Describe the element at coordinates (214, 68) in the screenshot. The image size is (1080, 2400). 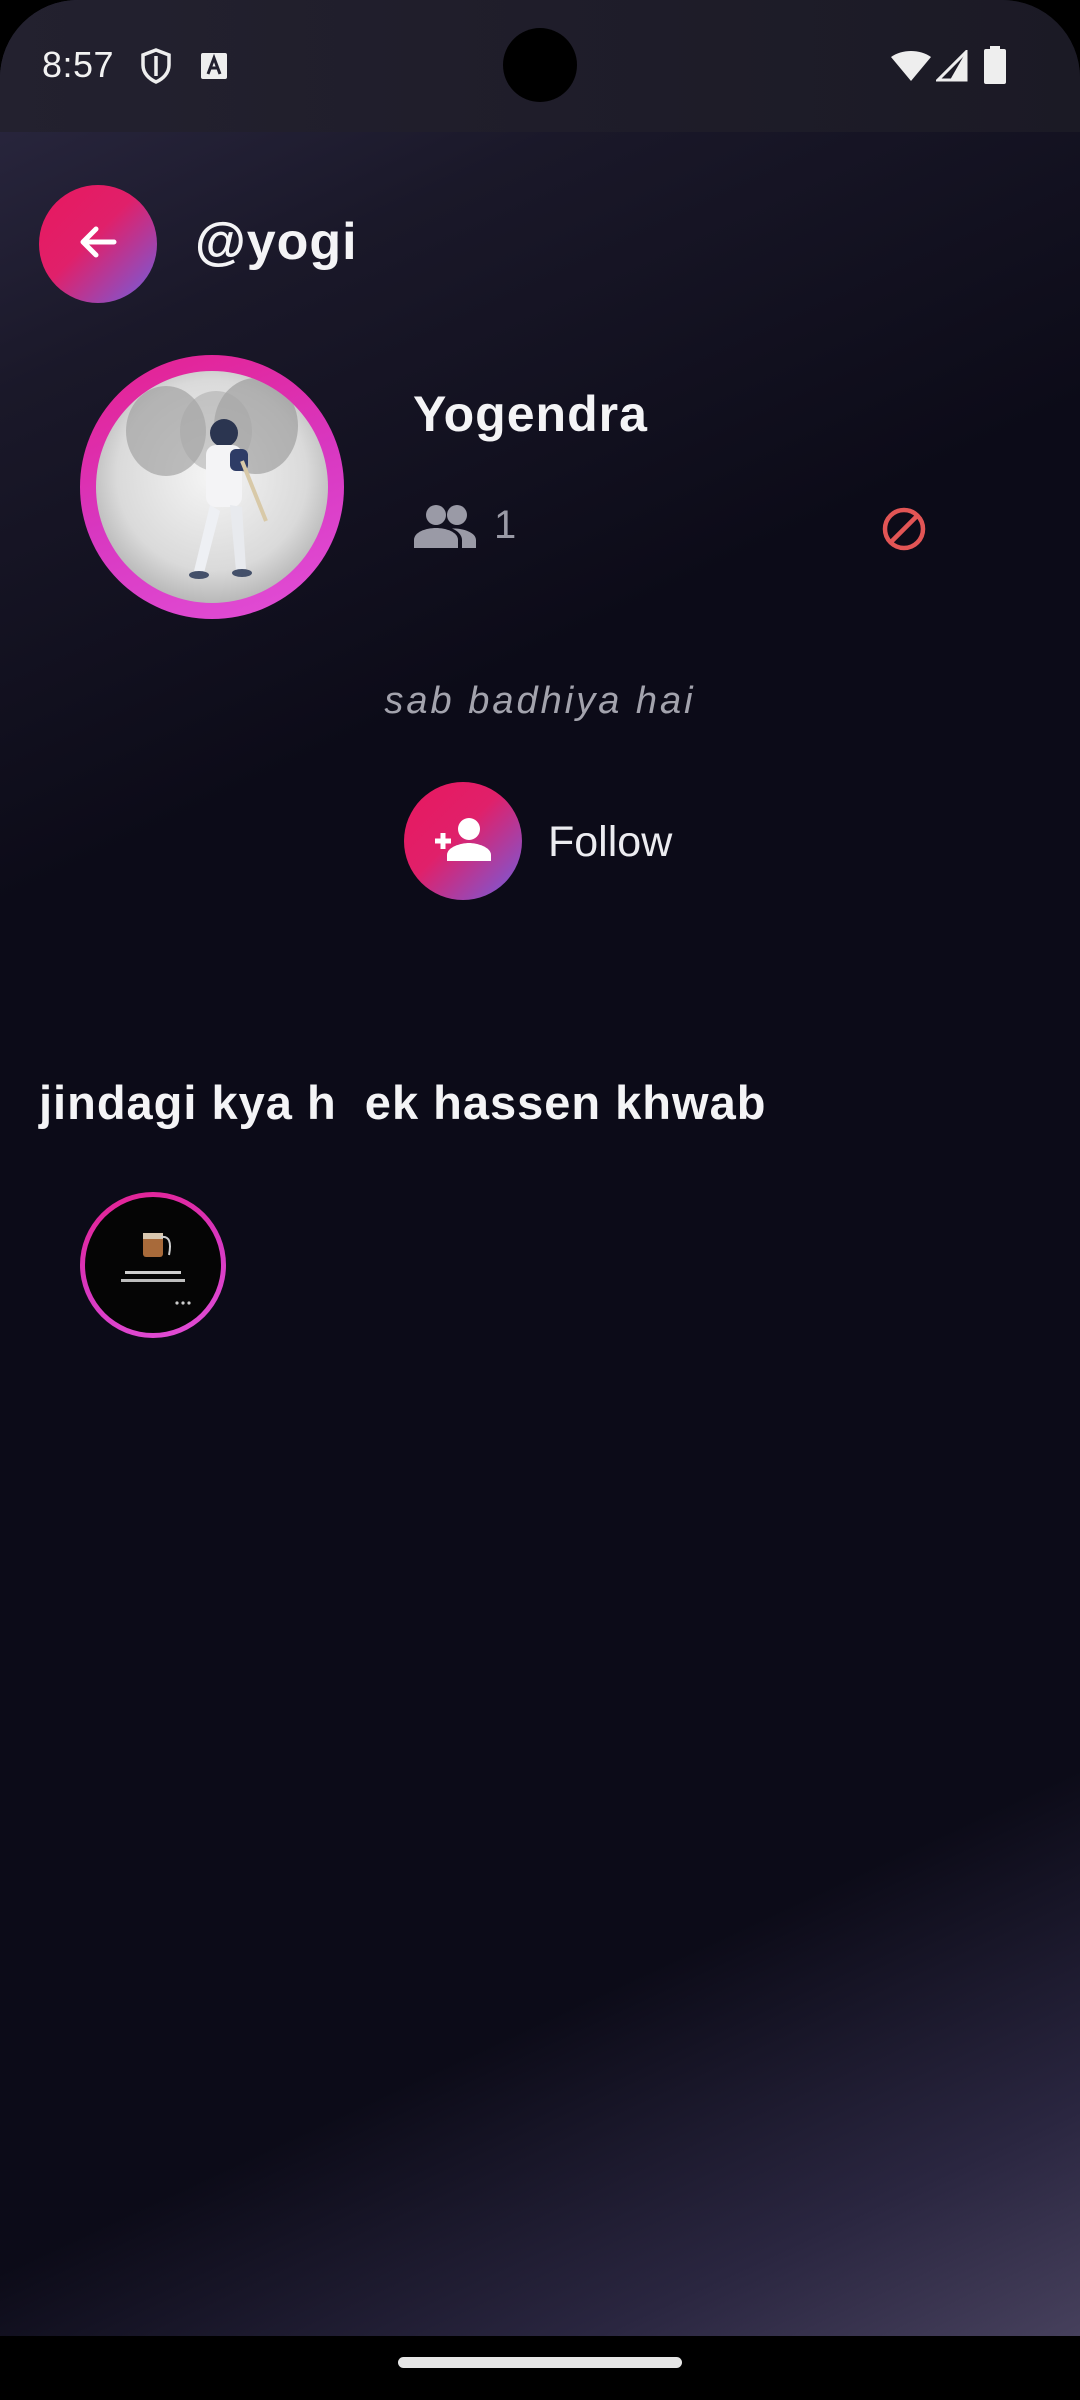
I see `keyboard-a-icon` at that location.